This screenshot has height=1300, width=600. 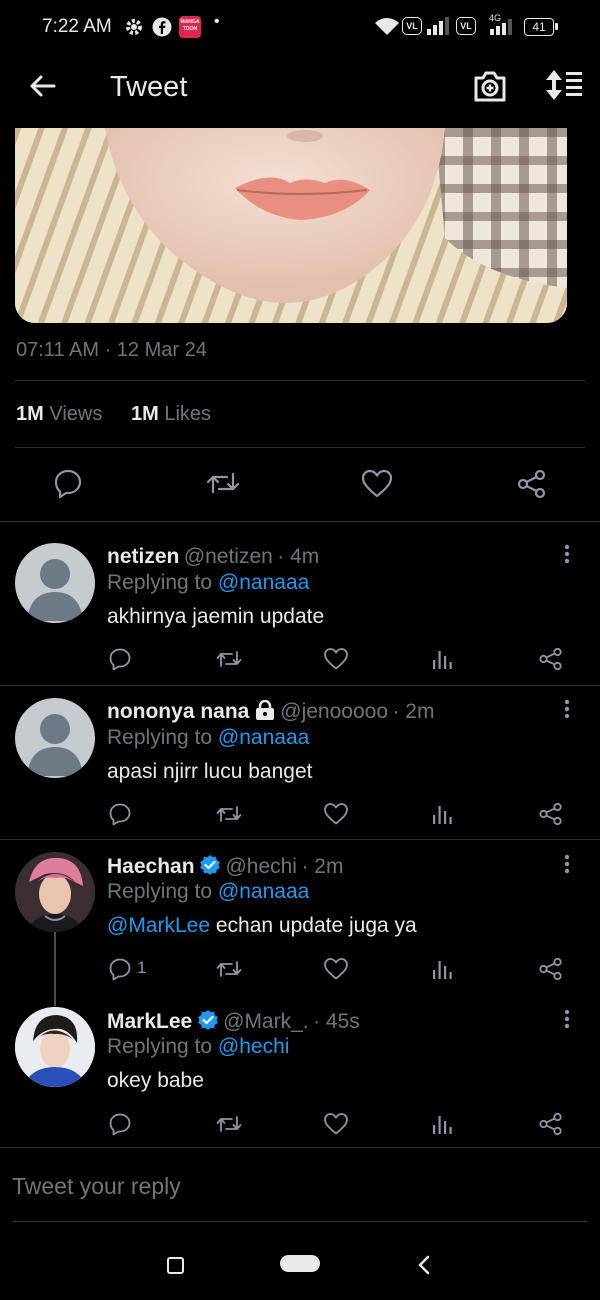 I want to click on tweet-photo, so click(x=291, y=225).